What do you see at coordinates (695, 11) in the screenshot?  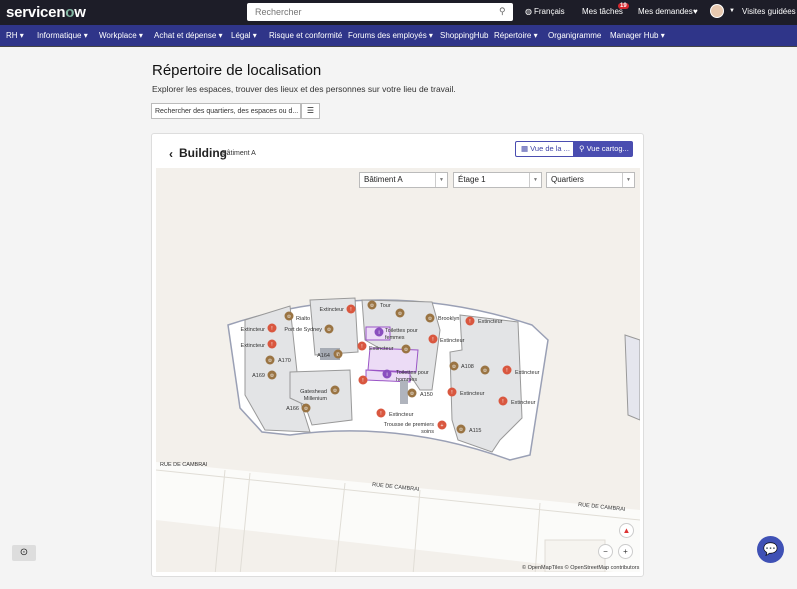 I see `heart-icon: ♥` at bounding box center [695, 11].